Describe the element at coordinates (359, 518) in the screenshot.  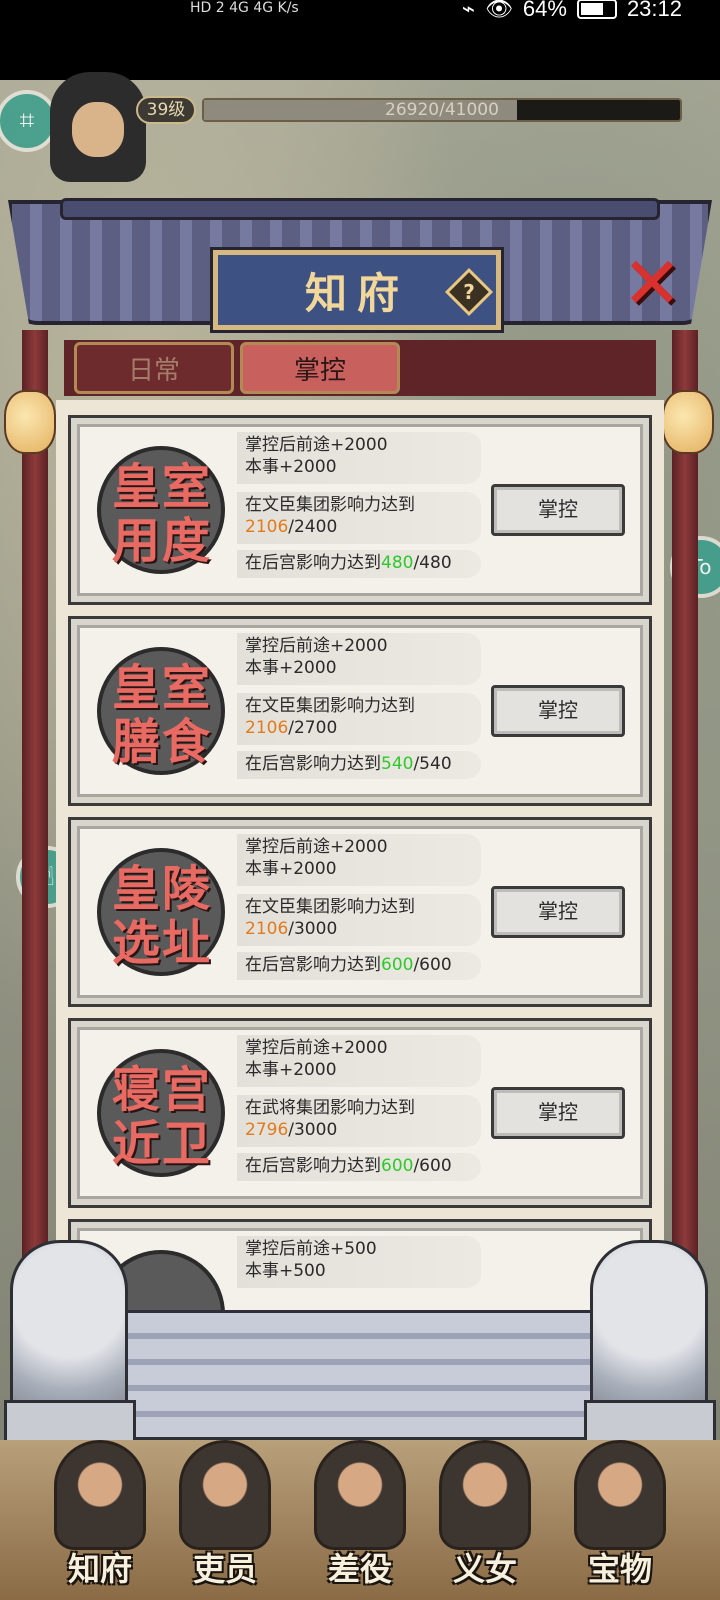
I see `requirement-1: 在文臣集团影响力达到 2106/2400` at that location.